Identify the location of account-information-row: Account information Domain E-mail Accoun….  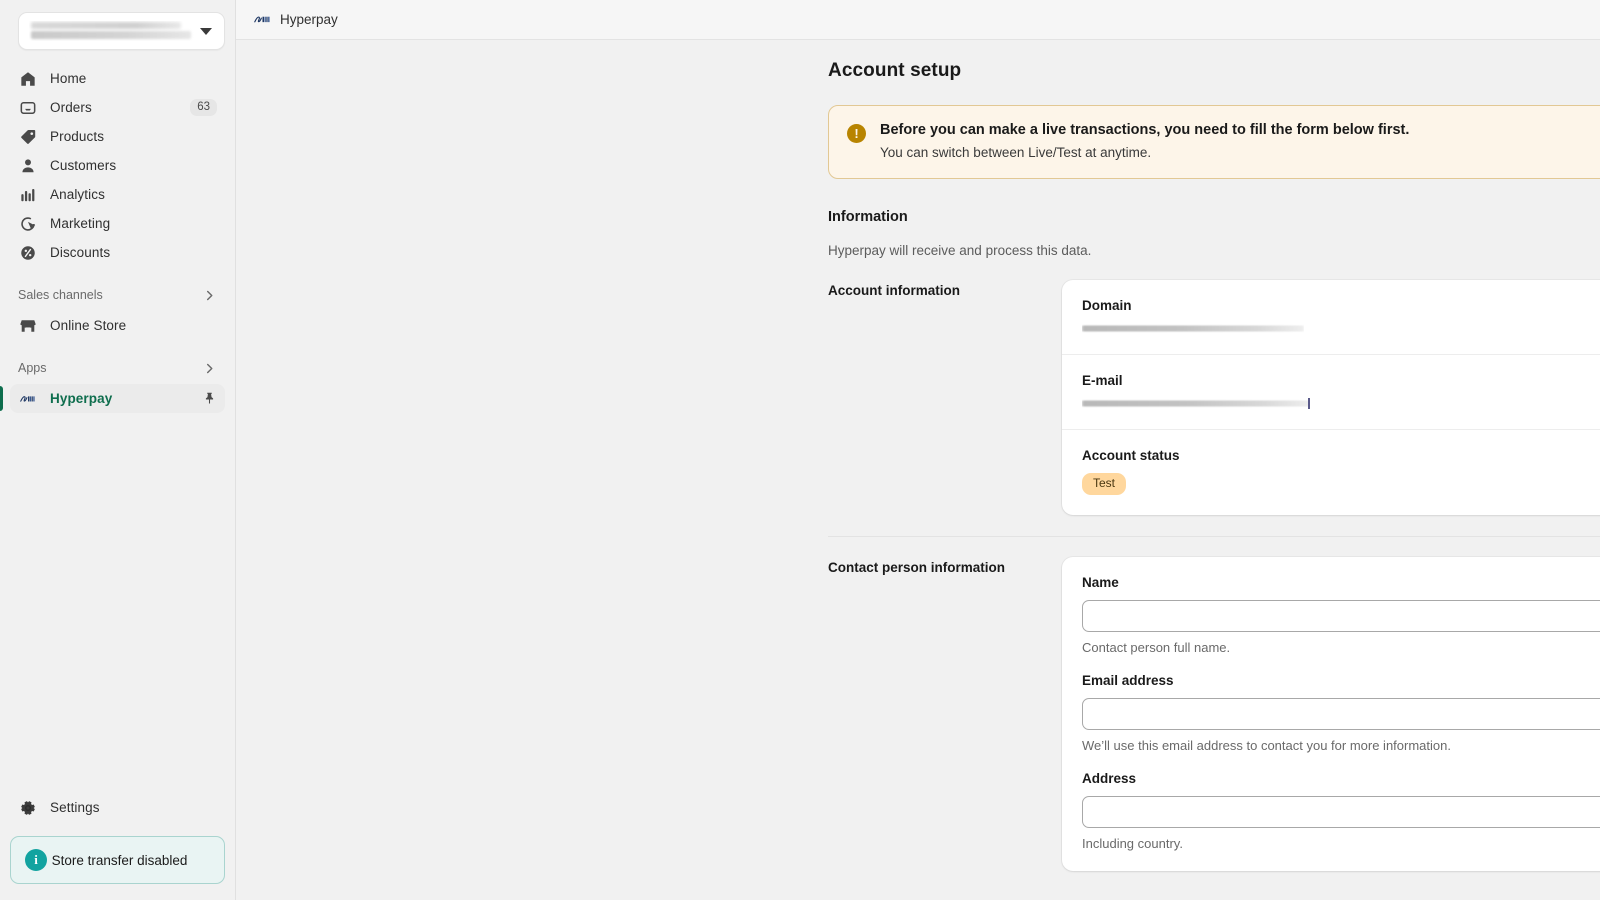
(1214, 398).